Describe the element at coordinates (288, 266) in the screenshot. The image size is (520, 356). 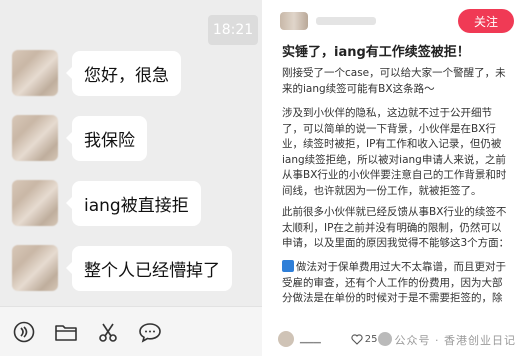
I see `number-badge-icon` at that location.